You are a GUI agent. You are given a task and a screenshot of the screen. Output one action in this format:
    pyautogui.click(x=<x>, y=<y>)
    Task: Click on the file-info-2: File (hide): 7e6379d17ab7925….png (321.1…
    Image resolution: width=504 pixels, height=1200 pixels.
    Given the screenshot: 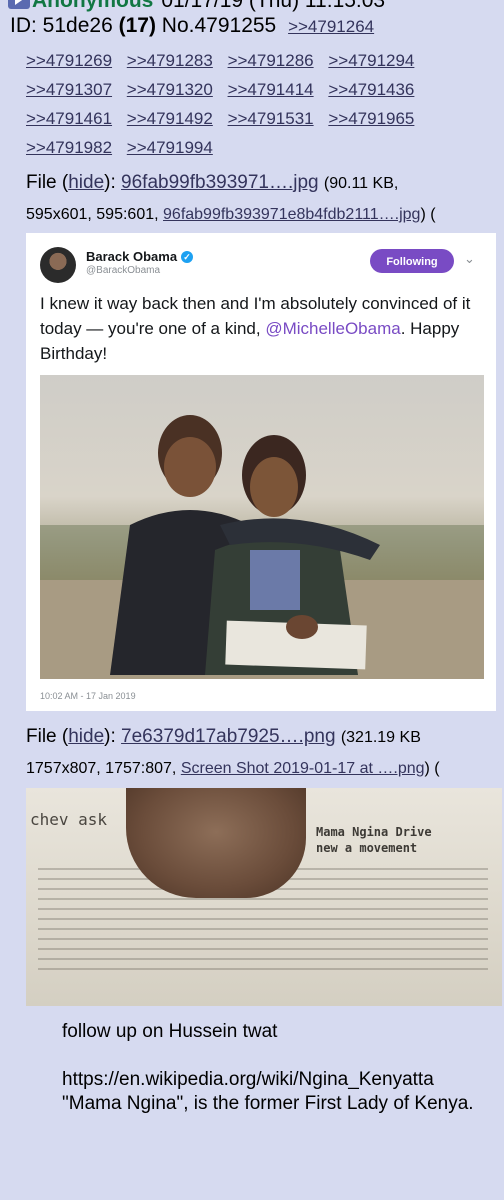 What is the action you would take?
    pyautogui.click(x=265, y=753)
    